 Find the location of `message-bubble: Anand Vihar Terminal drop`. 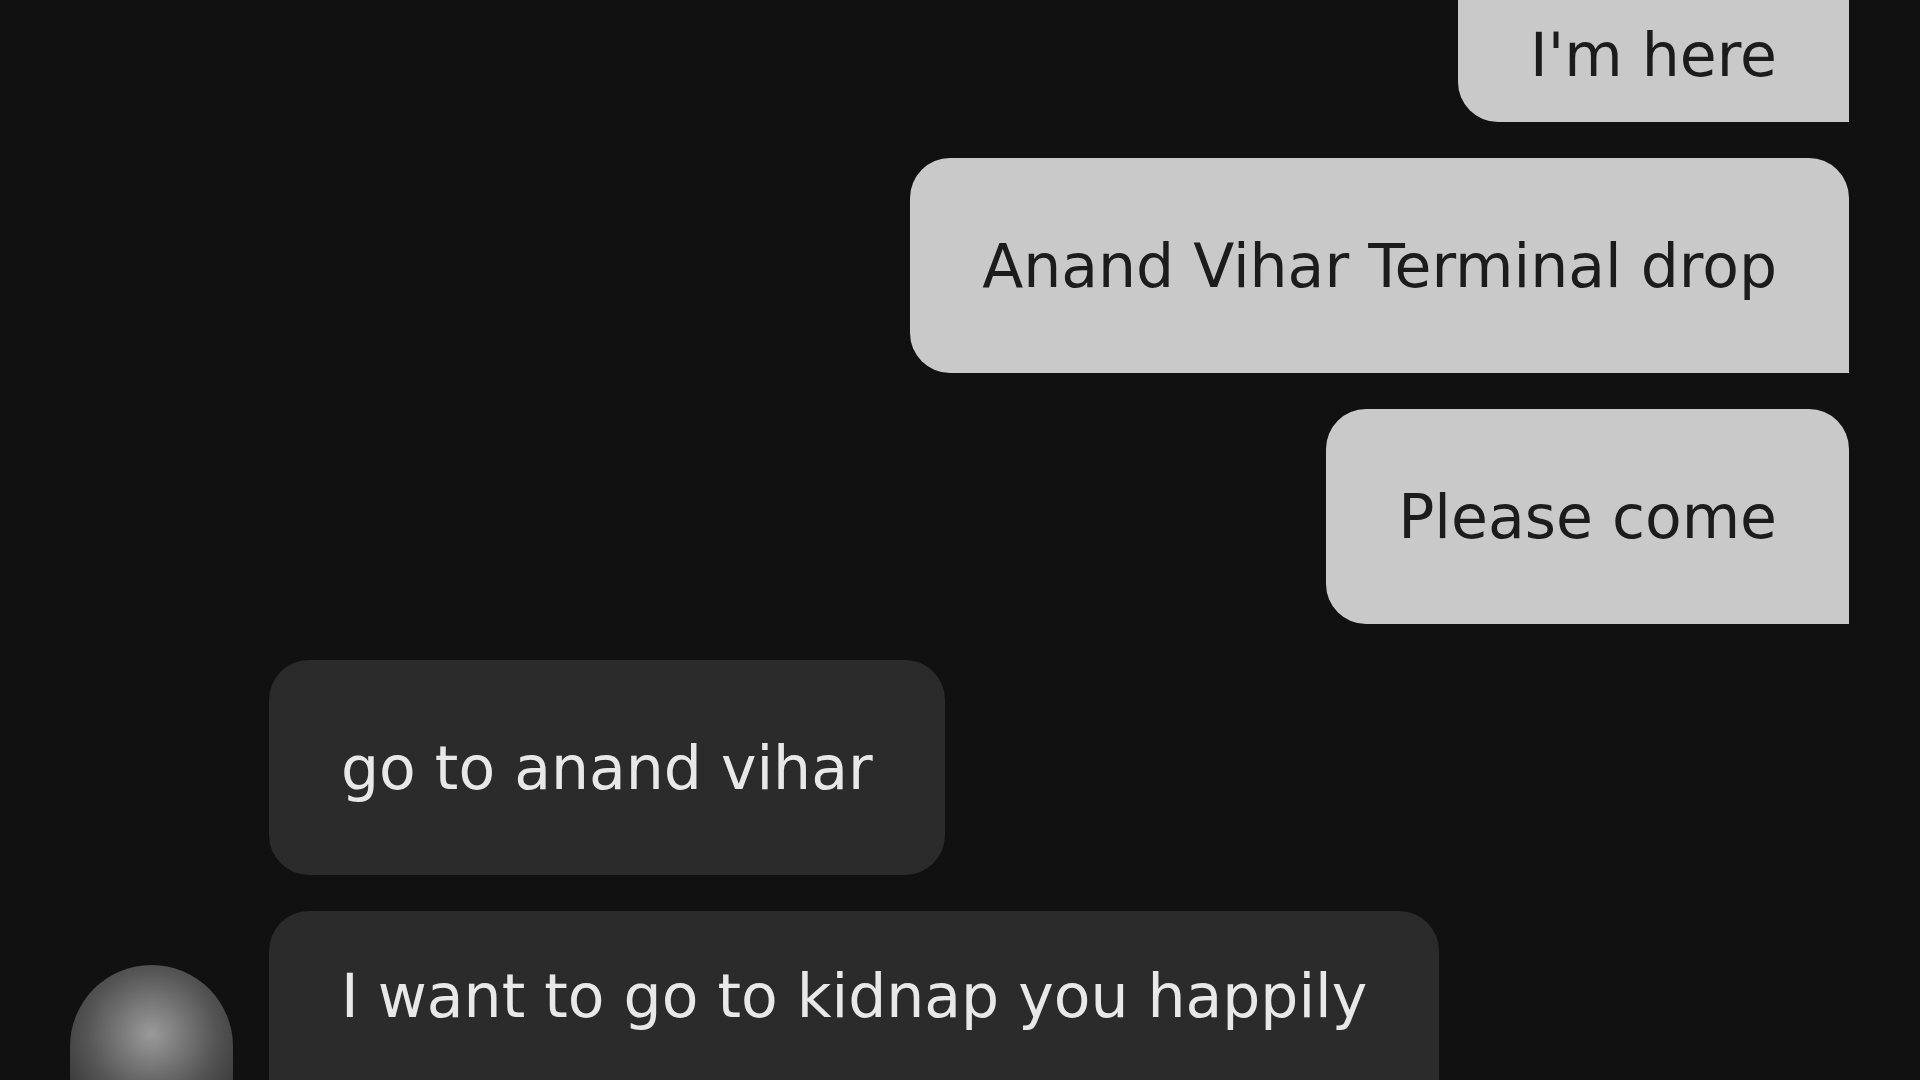

message-bubble: Anand Vihar Terminal drop is located at coordinates (1379, 265).